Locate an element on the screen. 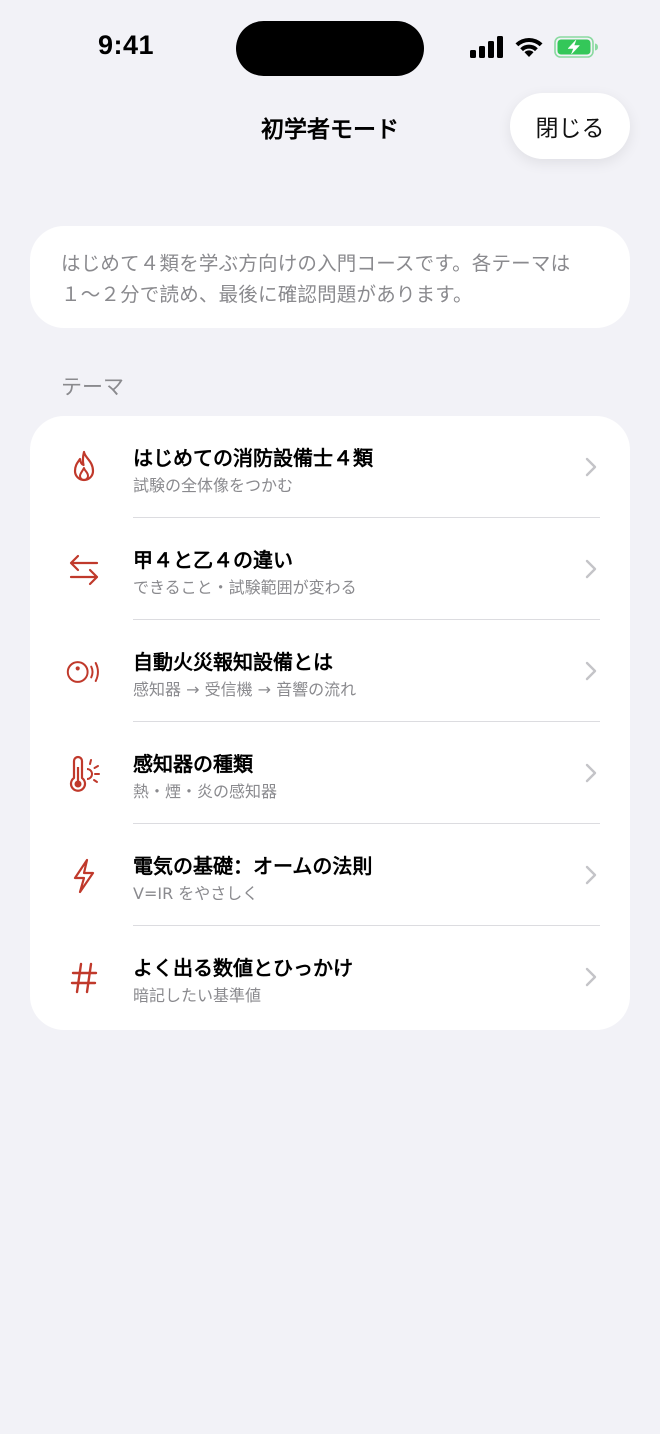 This screenshot has width=660, height=1434. topic-row-kou-otsu-difference: 甲４と乙４の違い できること・試験範囲が変わる is located at coordinates (330, 569).